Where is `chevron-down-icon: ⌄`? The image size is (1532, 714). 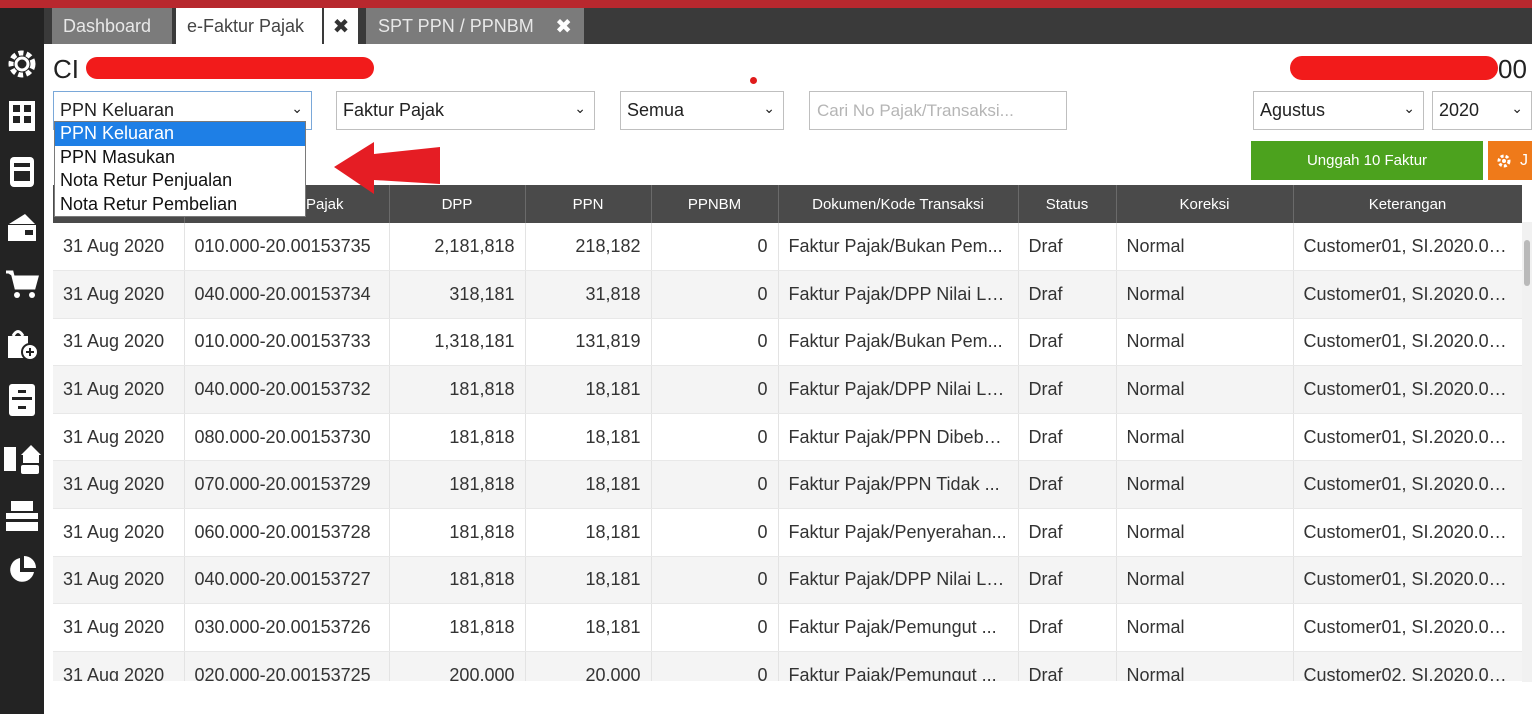
chevron-down-icon: ⌄ is located at coordinates (297, 108).